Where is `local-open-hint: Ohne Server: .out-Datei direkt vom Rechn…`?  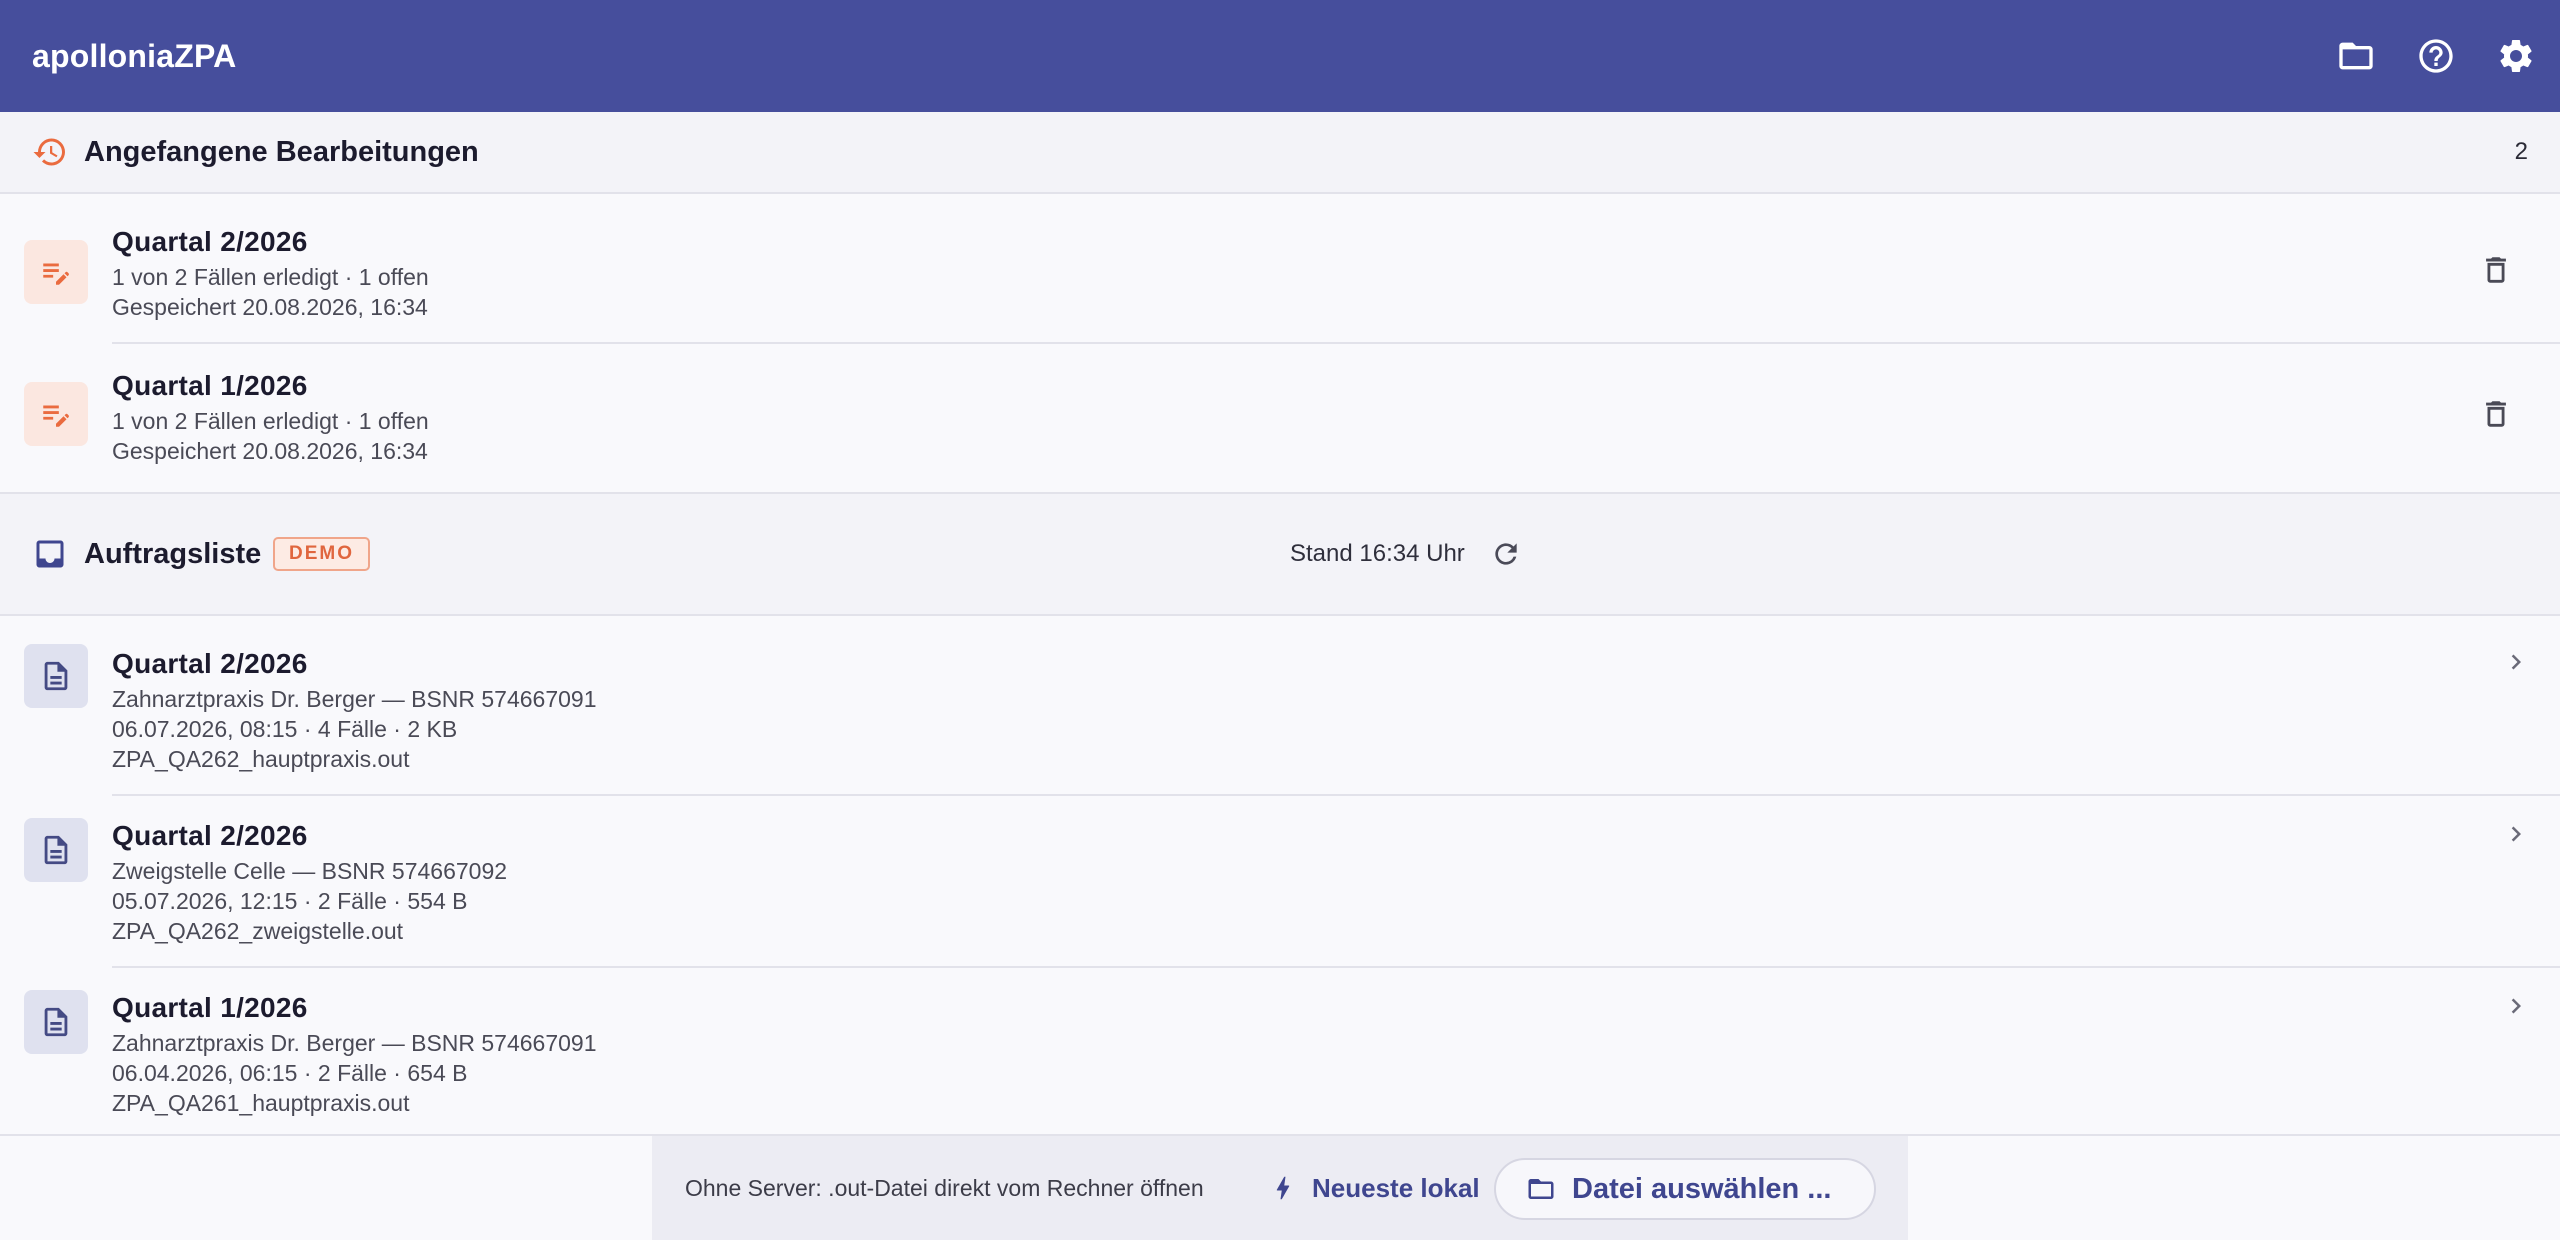
local-open-hint: Ohne Server: .out-Datei direkt vom Rechn… is located at coordinates (944, 1187).